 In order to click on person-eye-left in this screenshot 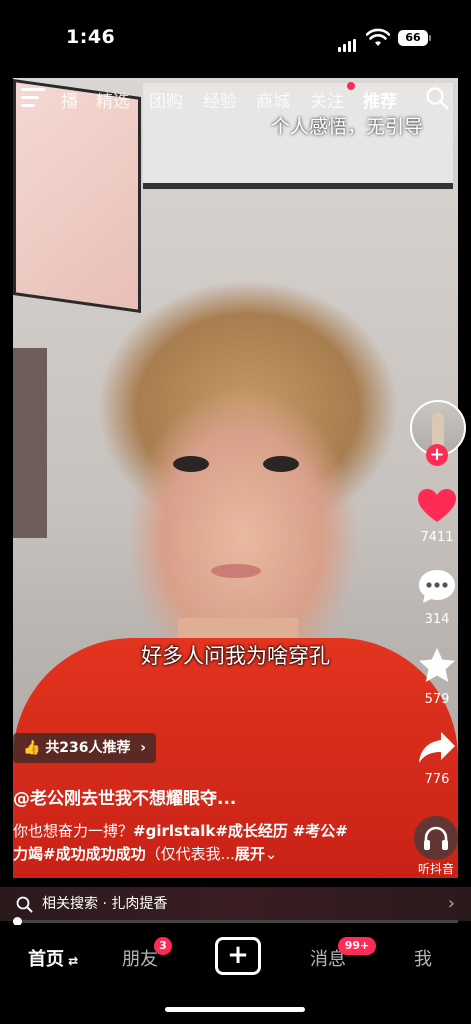, I will do `click(191, 464)`.